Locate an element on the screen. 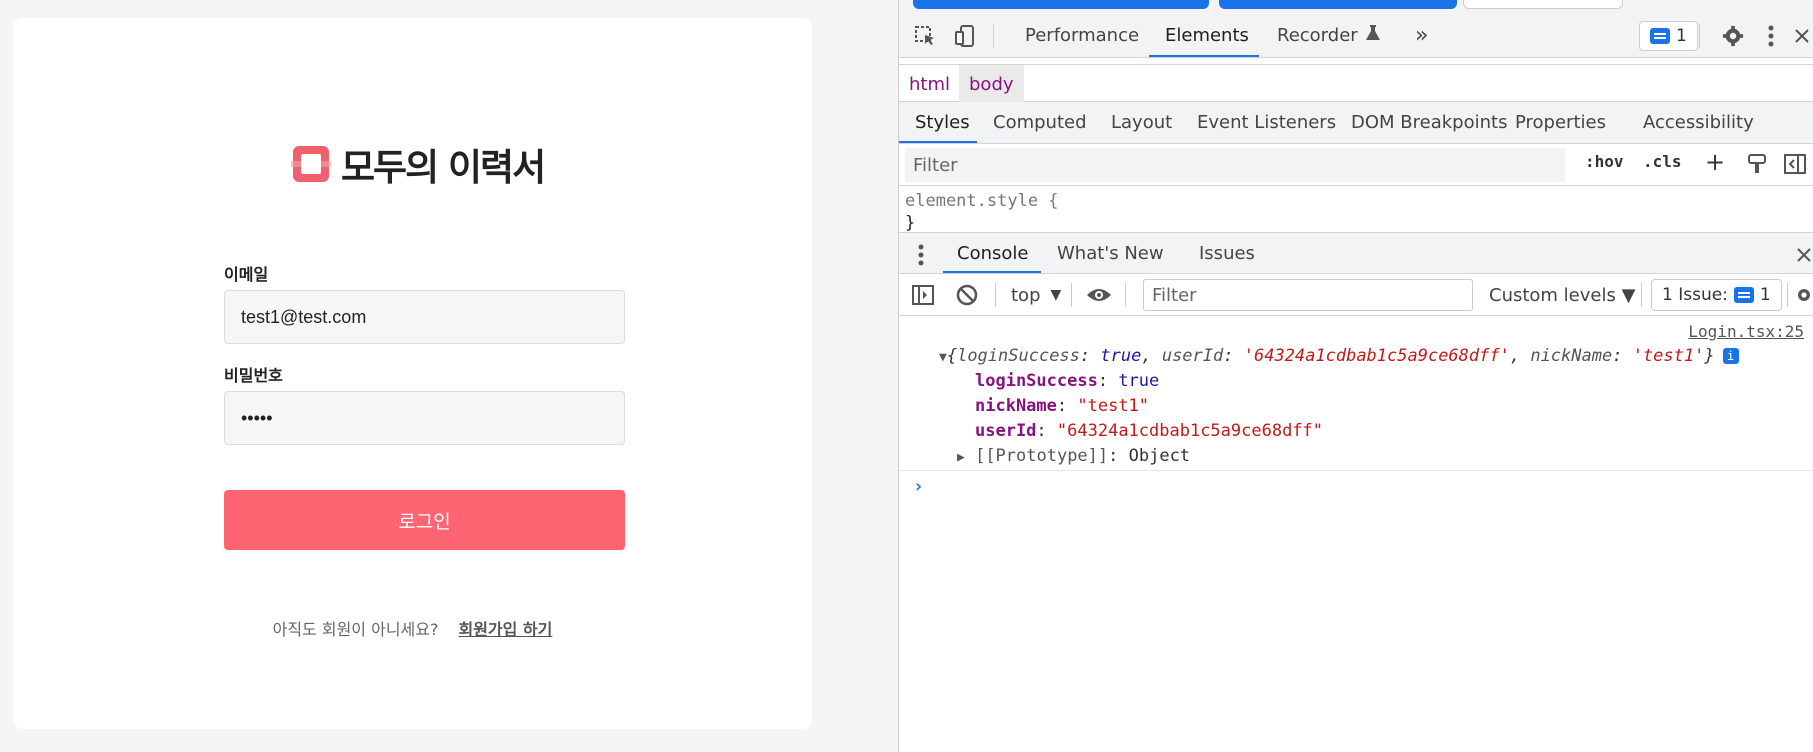  close-devtools-icon is located at coordinates (1802, 36).